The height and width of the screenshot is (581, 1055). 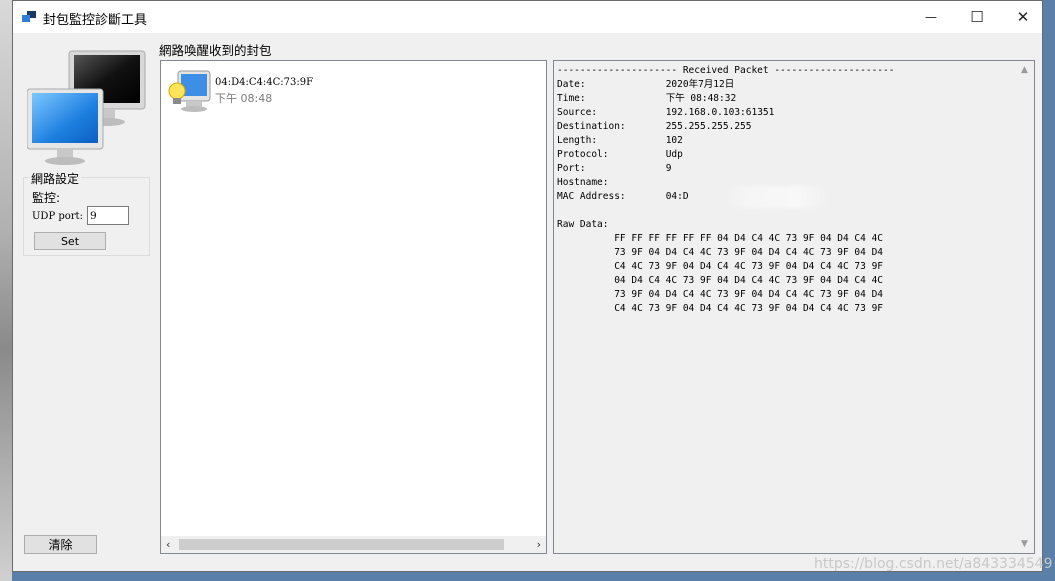 I want to click on desktop-background, so click(x=6, y=290).